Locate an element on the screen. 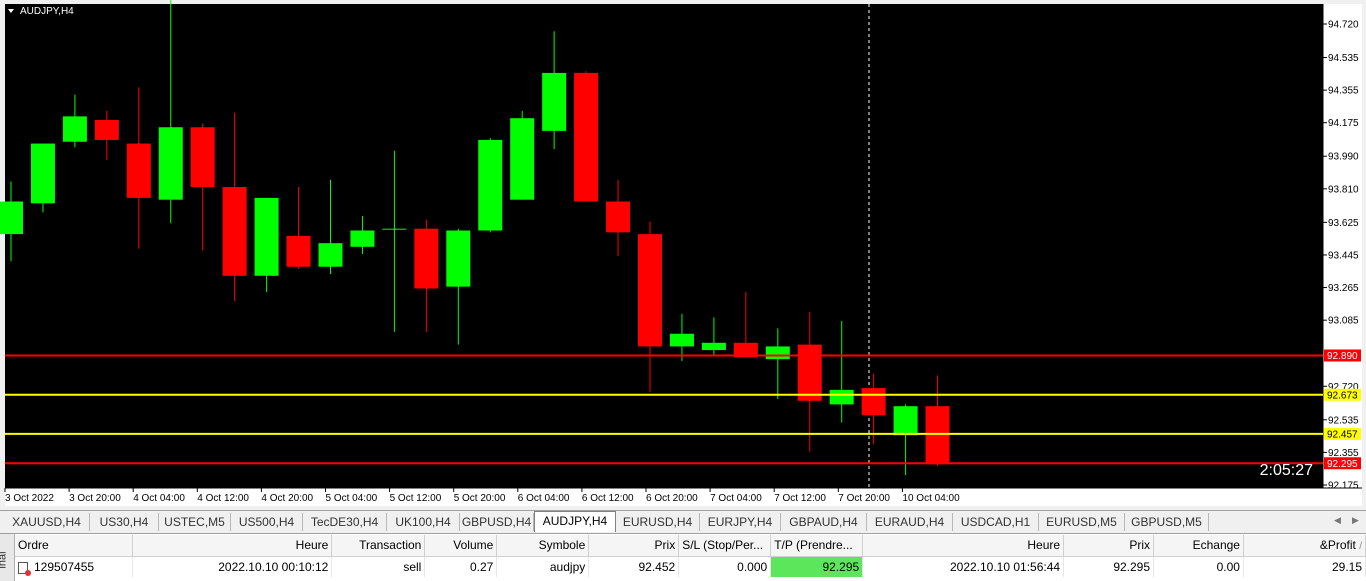 This screenshot has height=581, width=1366. y-tick-label: 94.535 is located at coordinates (1343, 58).